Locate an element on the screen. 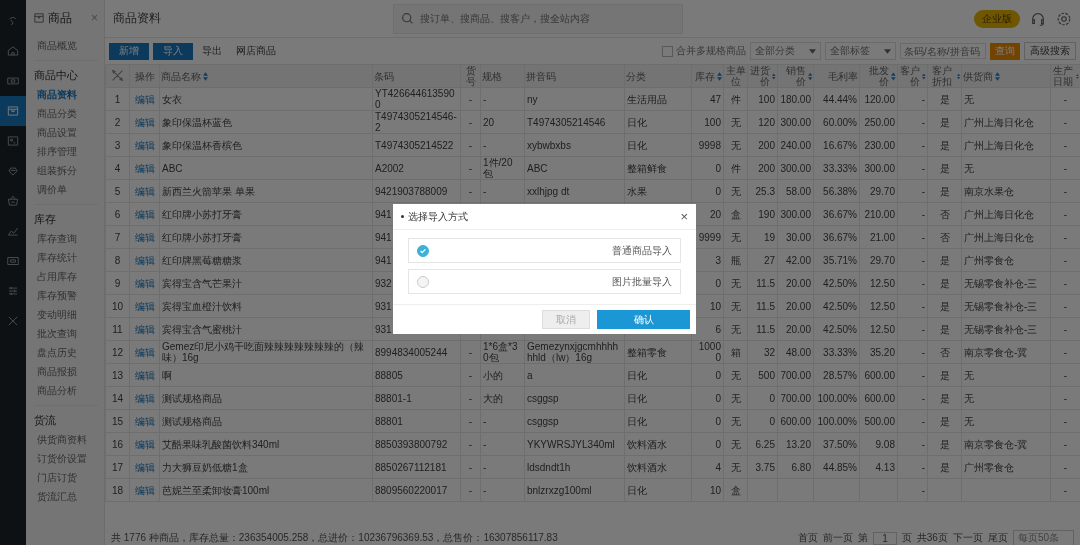  table-cell: 35.20 is located at coordinates (878, 352).